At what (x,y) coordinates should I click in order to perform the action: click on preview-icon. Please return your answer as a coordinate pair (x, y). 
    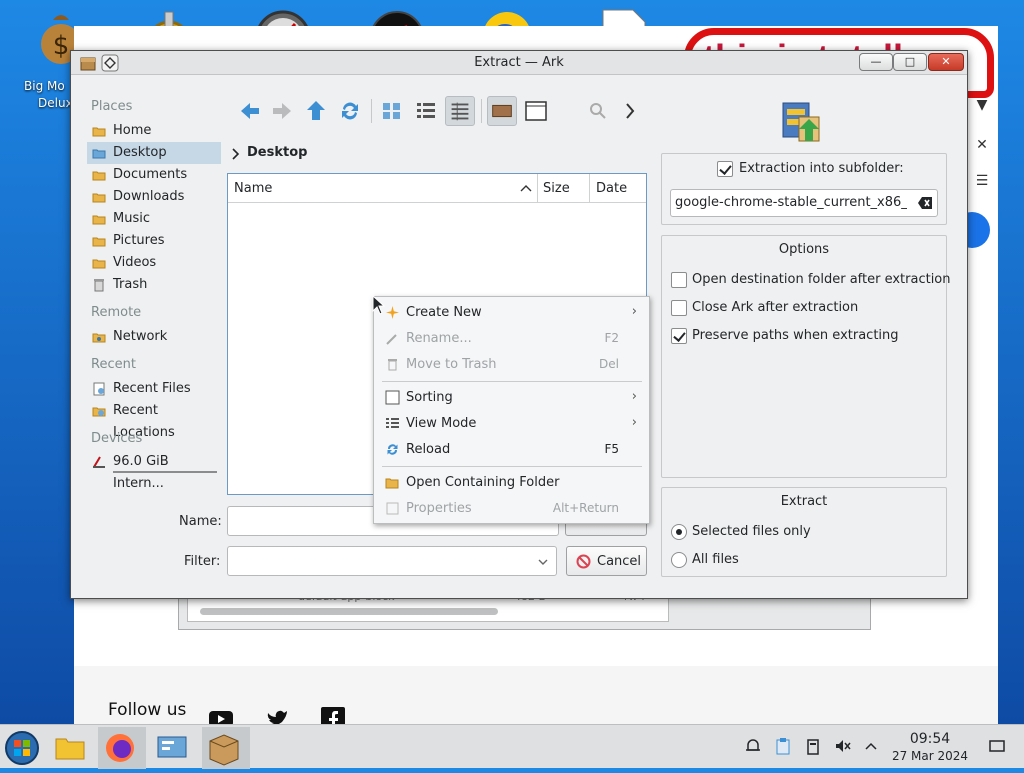
    Looking at the image, I should click on (502, 111).